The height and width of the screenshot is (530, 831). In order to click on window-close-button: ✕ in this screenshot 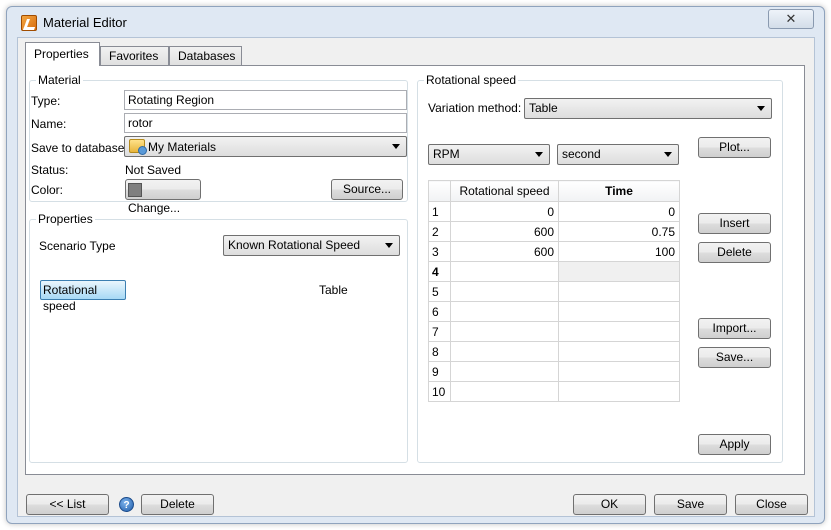, I will do `click(791, 19)`.